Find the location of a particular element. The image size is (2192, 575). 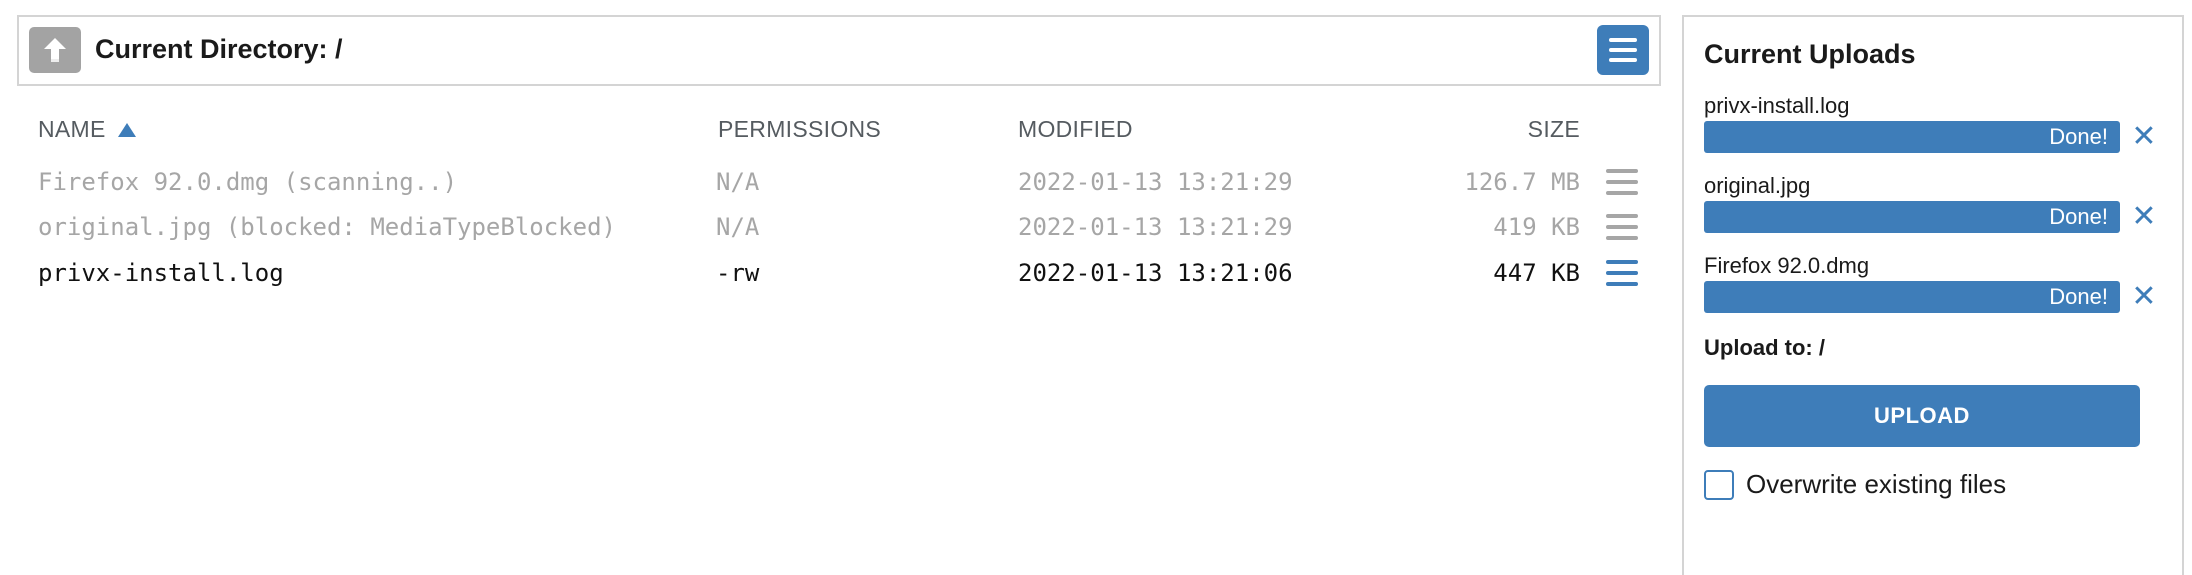

hamburger-icon is located at coordinates (1623, 40).